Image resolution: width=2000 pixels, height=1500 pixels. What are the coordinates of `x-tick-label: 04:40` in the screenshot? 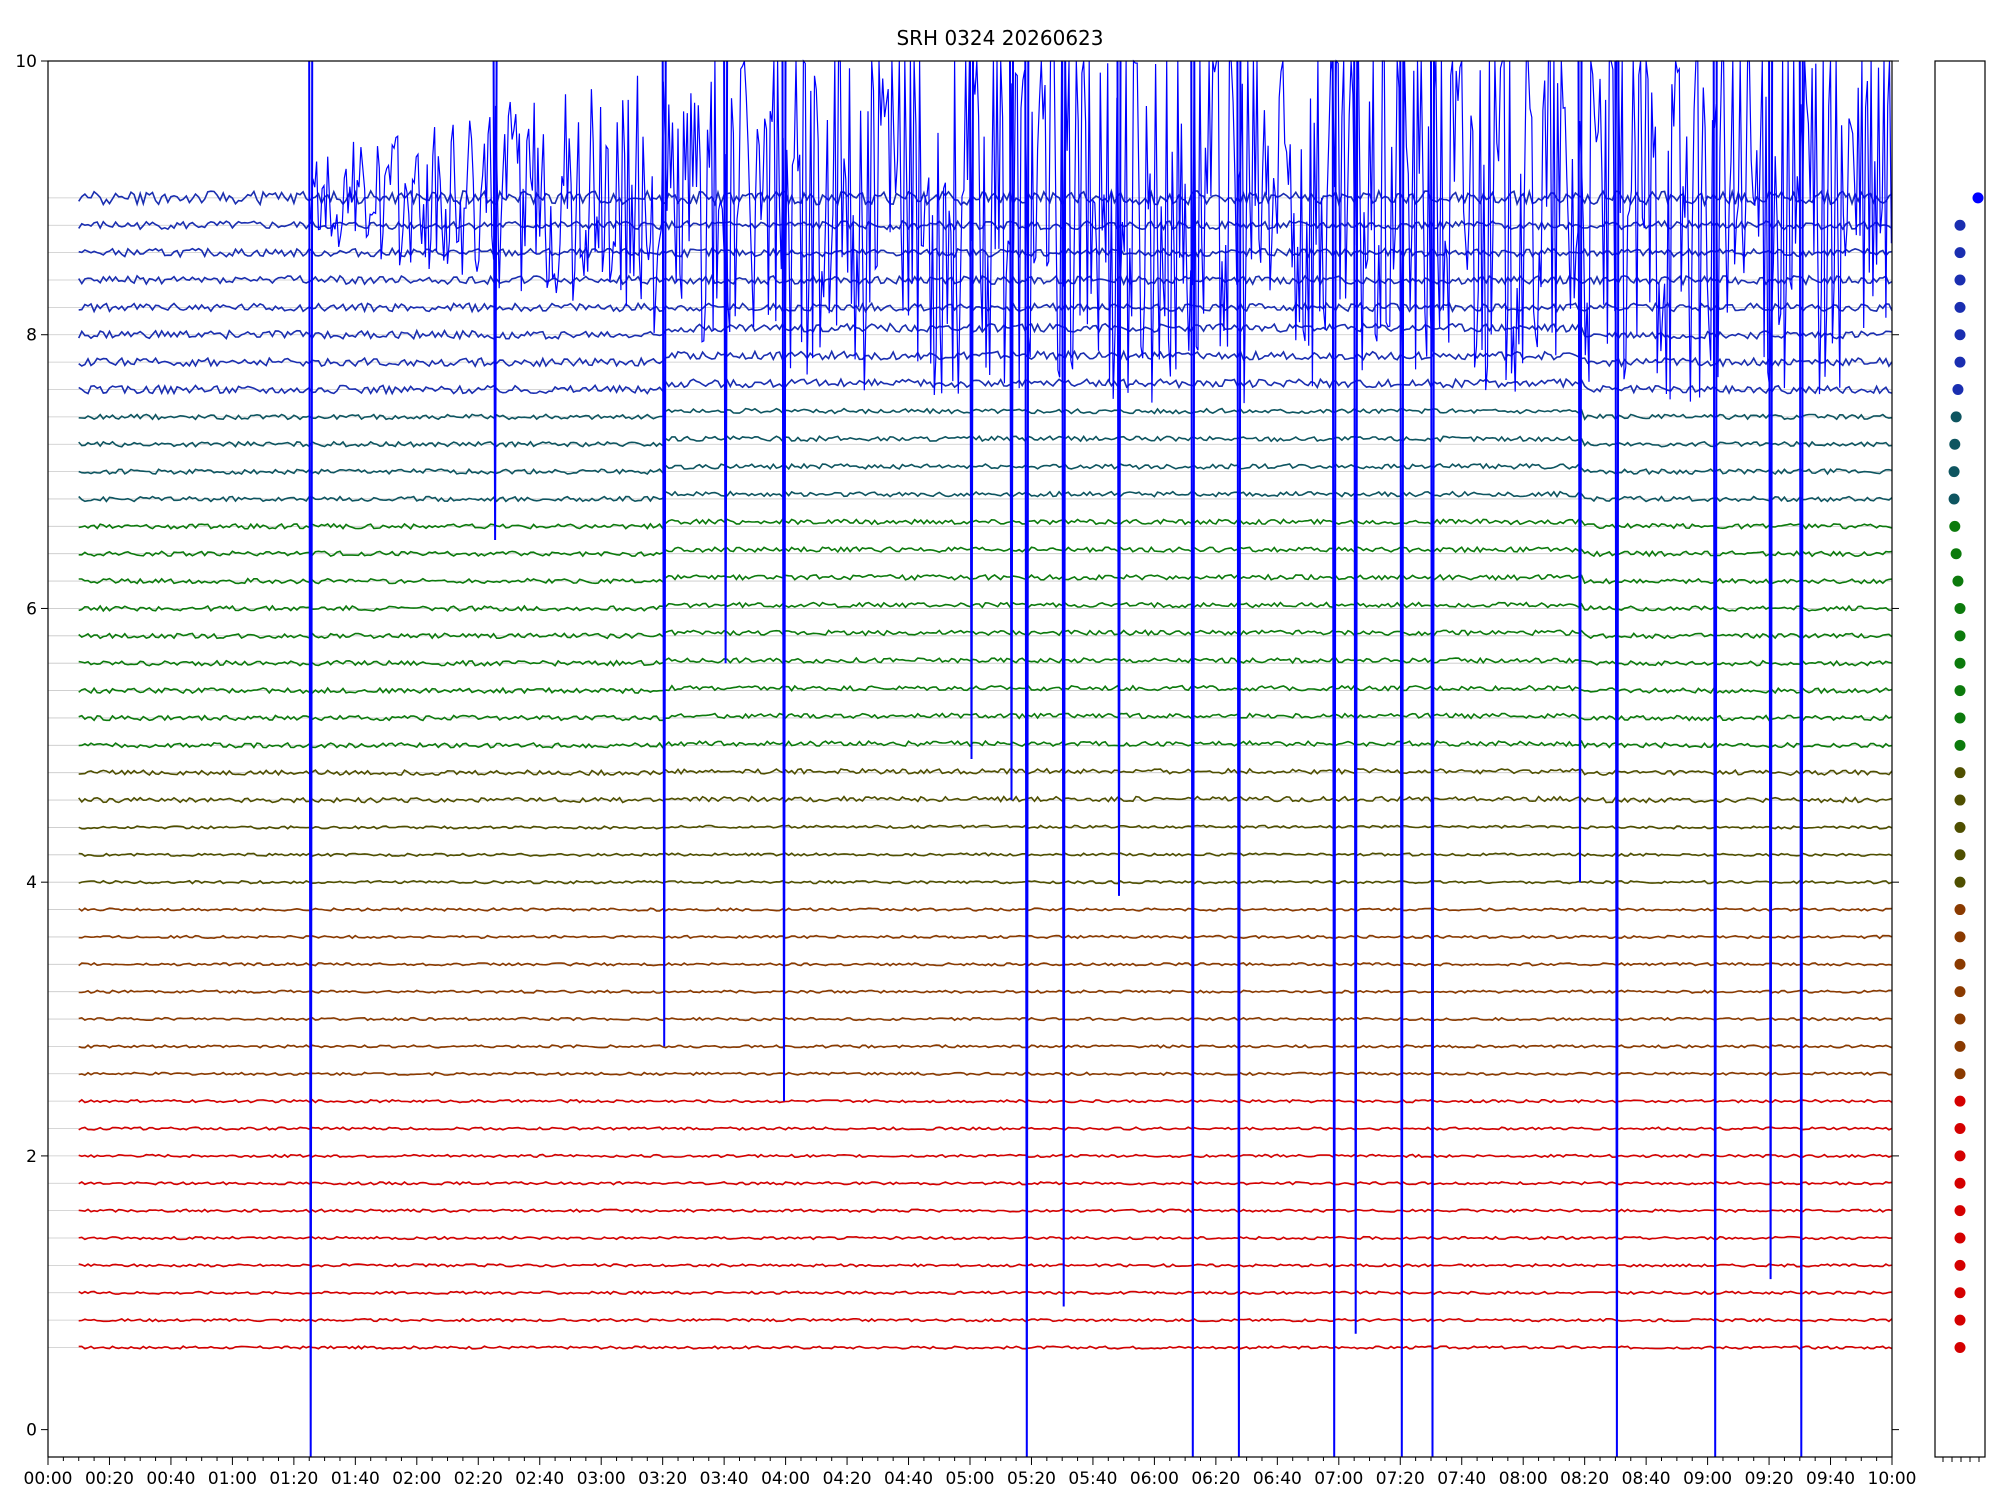 It's located at (908, 1479).